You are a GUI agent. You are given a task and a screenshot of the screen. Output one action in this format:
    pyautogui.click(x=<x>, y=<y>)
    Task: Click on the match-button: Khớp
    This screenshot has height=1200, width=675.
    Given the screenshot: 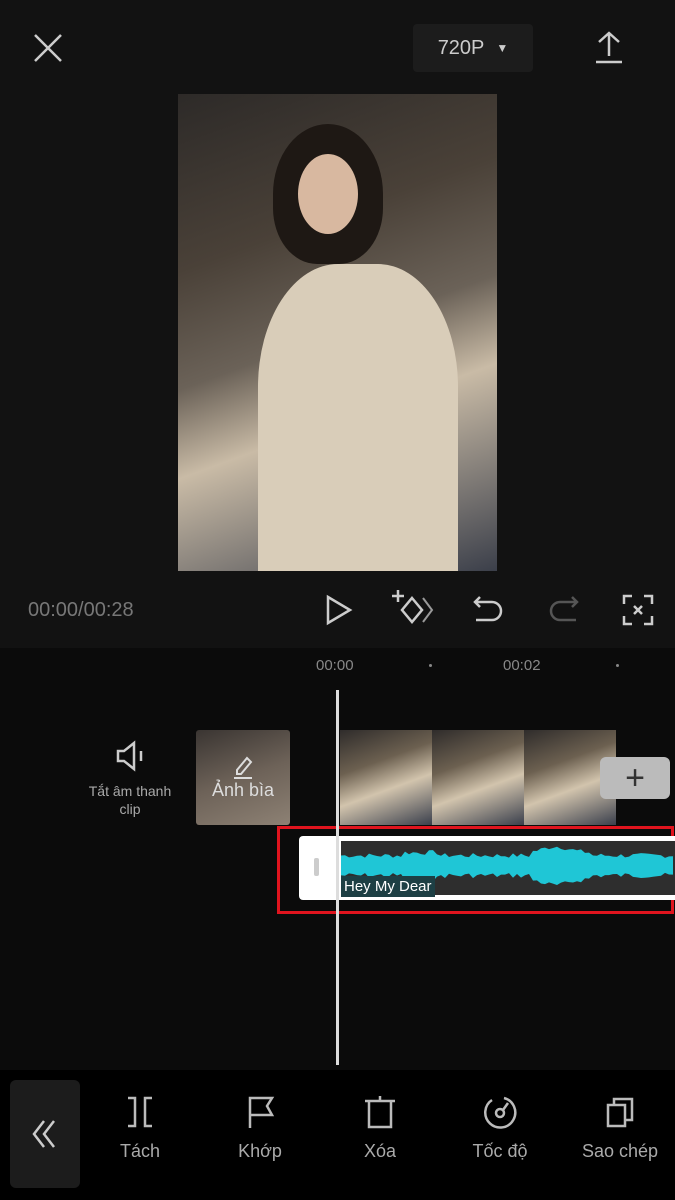 What is the action you would take?
    pyautogui.click(x=260, y=1128)
    